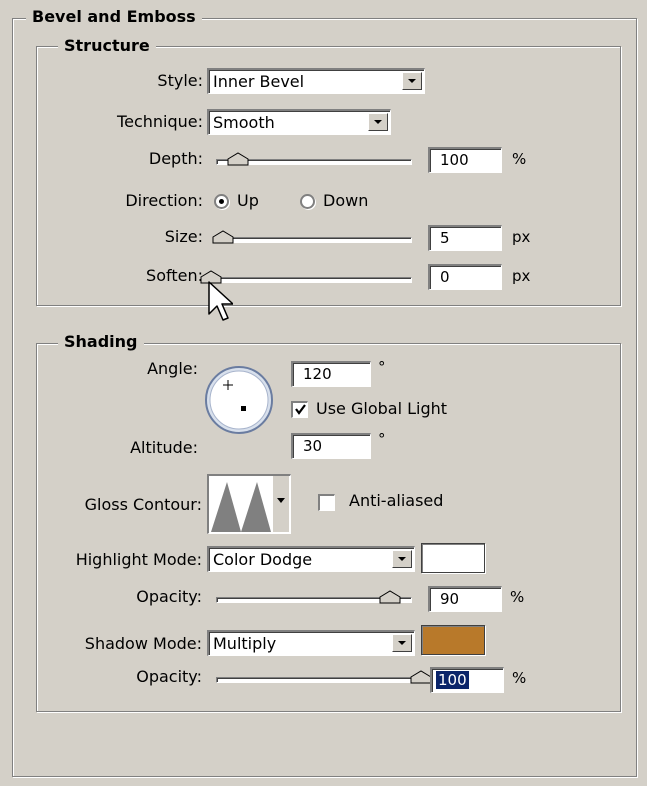 This screenshot has width=647, height=786. I want to click on shadow-mode-select: Multiply, so click(311, 643).